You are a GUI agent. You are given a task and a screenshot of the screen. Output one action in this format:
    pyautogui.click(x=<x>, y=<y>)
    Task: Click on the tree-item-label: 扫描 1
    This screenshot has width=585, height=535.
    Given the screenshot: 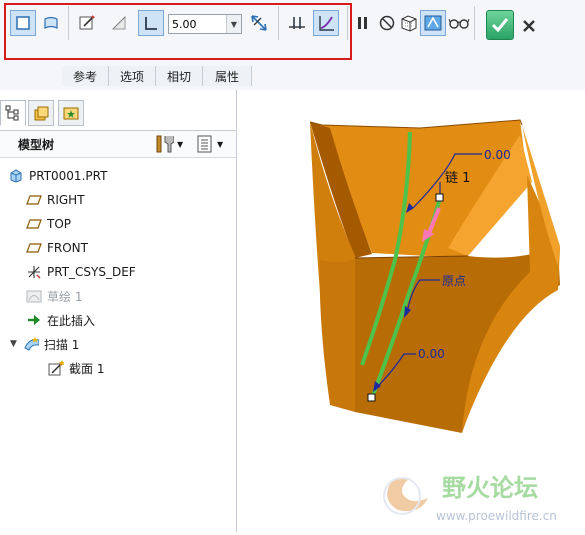 What is the action you would take?
    pyautogui.click(x=61, y=344)
    